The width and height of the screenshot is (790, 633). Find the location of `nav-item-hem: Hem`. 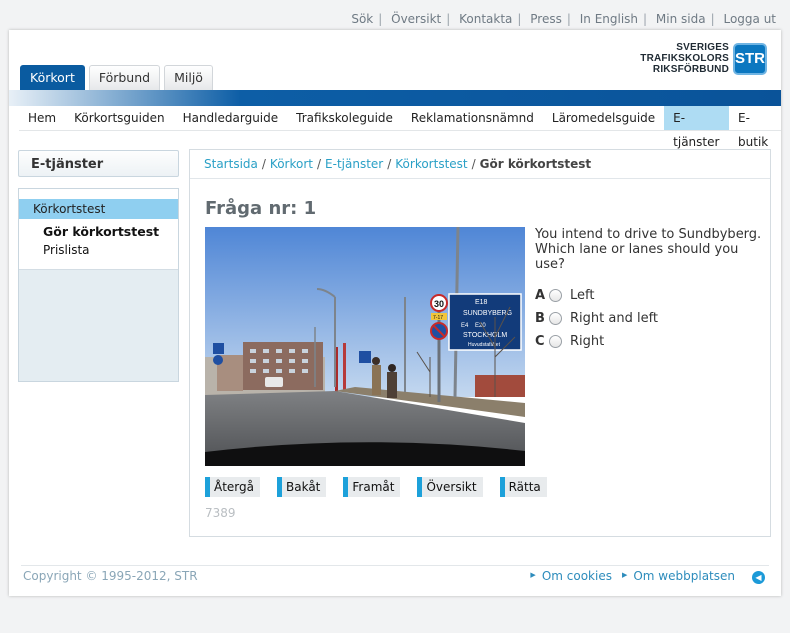

nav-item-hem: Hem is located at coordinates (42, 118).